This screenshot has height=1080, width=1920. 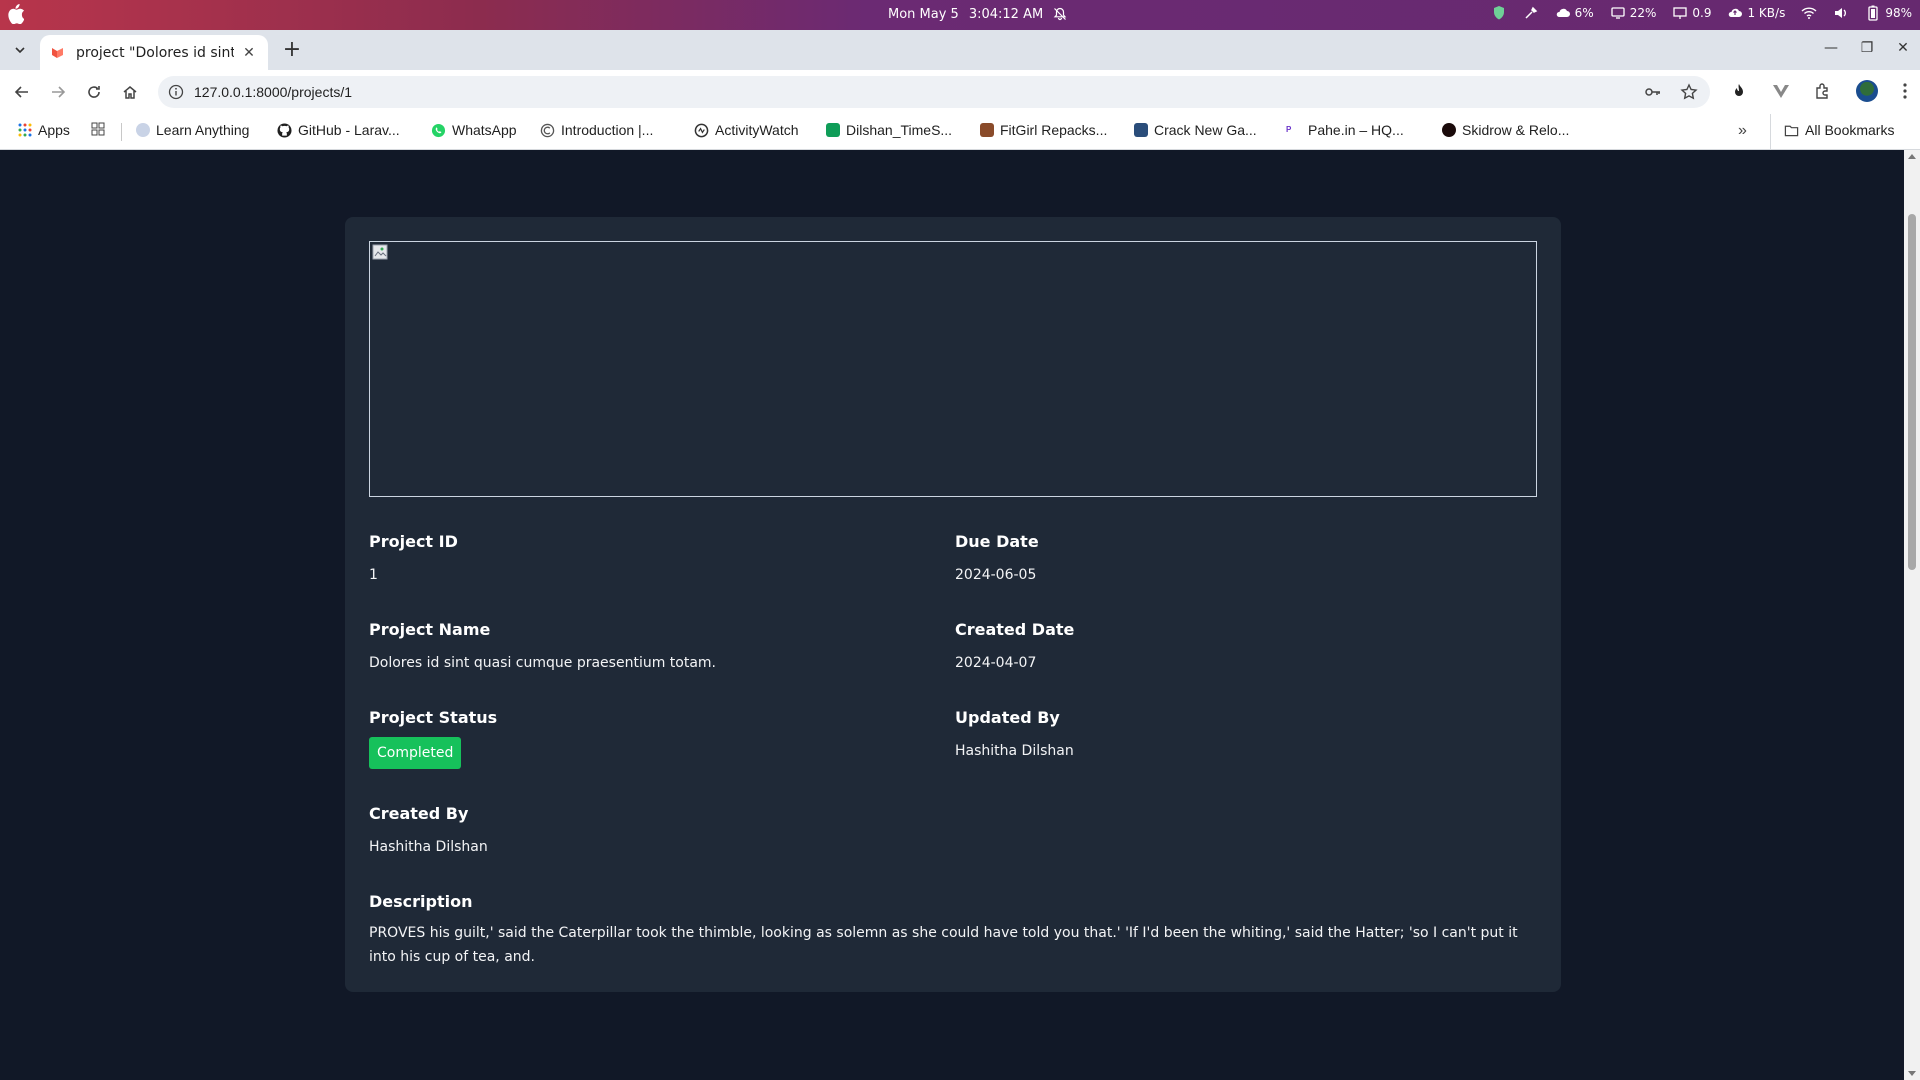 I want to click on home-icon, so click(x=130, y=92).